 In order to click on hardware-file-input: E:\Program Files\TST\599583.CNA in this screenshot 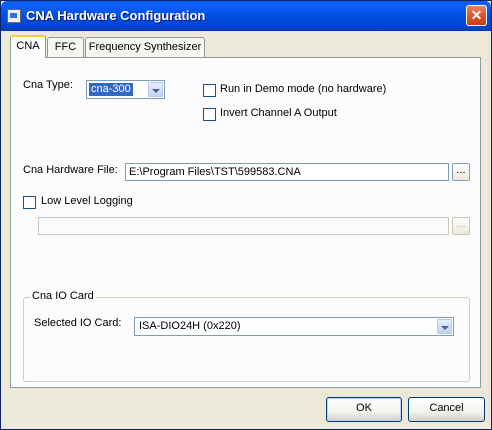, I will do `click(287, 172)`.